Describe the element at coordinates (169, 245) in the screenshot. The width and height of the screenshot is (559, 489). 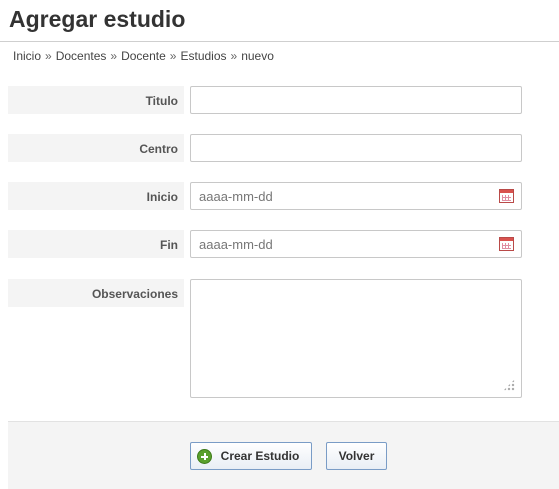
I see `fin-label: Fin` at that location.